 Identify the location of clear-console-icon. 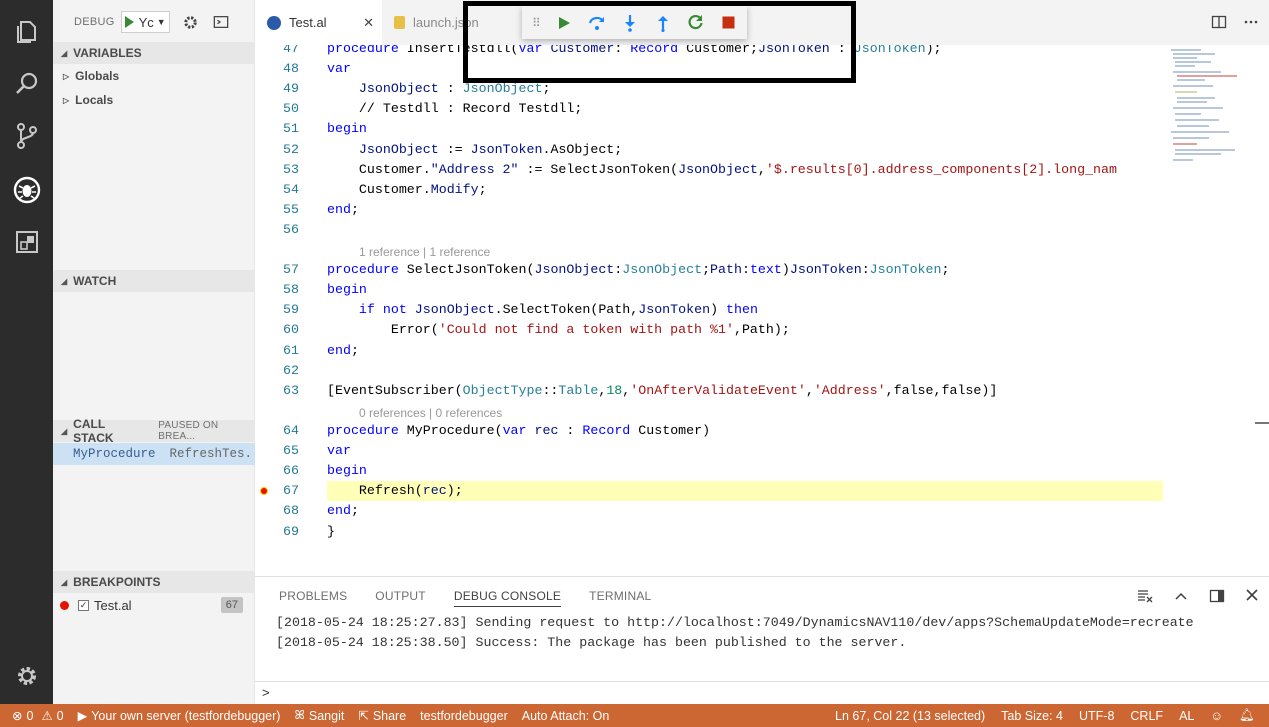
(1145, 597).